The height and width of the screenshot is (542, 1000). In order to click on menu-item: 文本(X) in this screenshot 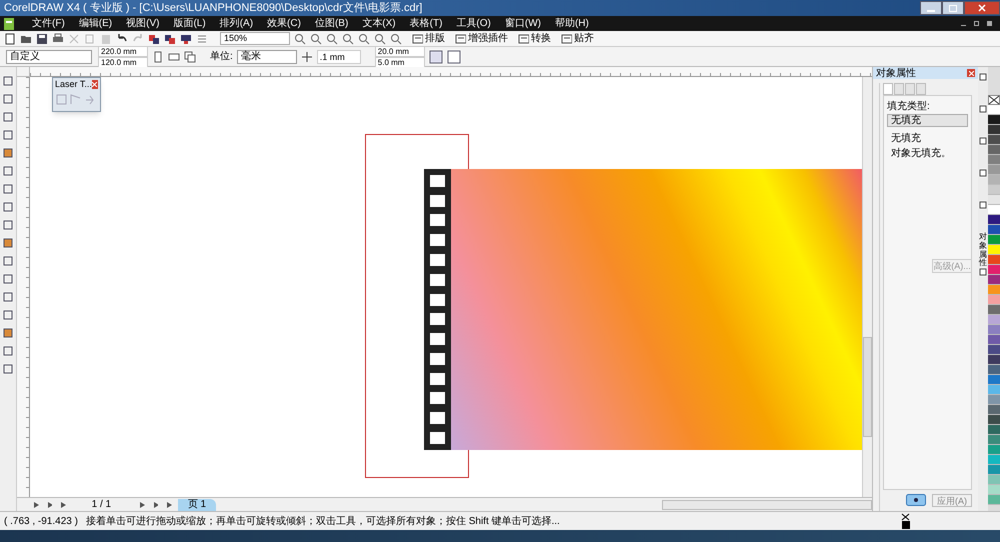, I will do `click(379, 23)`.